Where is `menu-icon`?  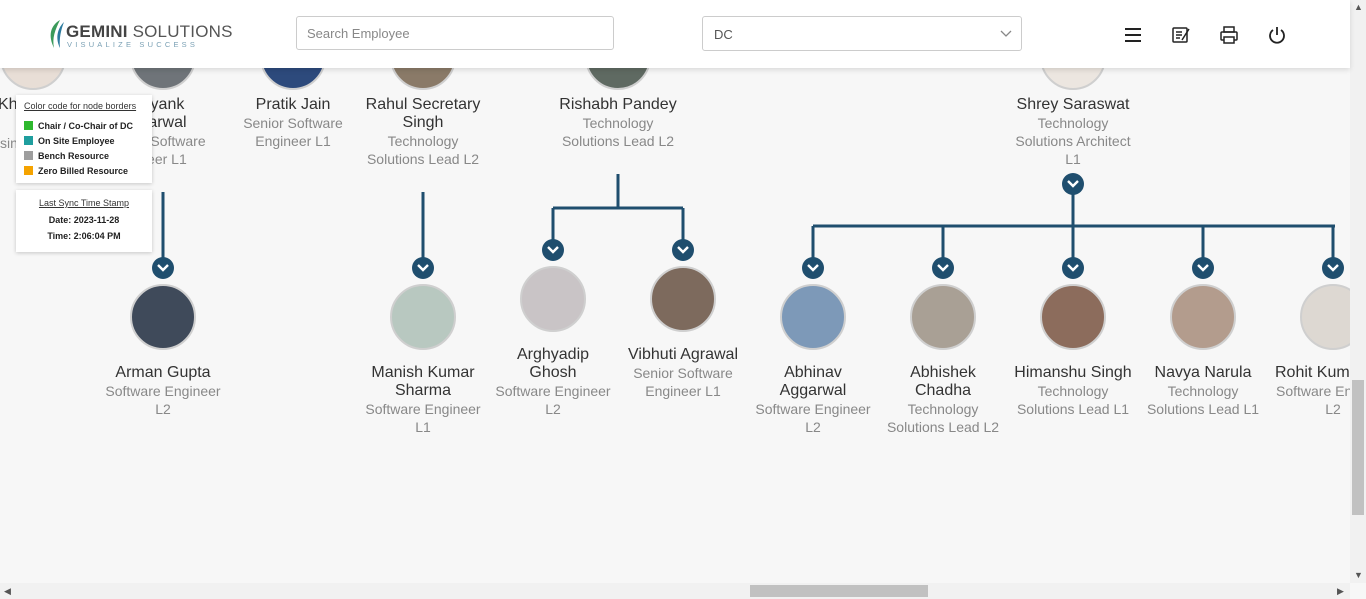
menu-icon is located at coordinates (1133, 35).